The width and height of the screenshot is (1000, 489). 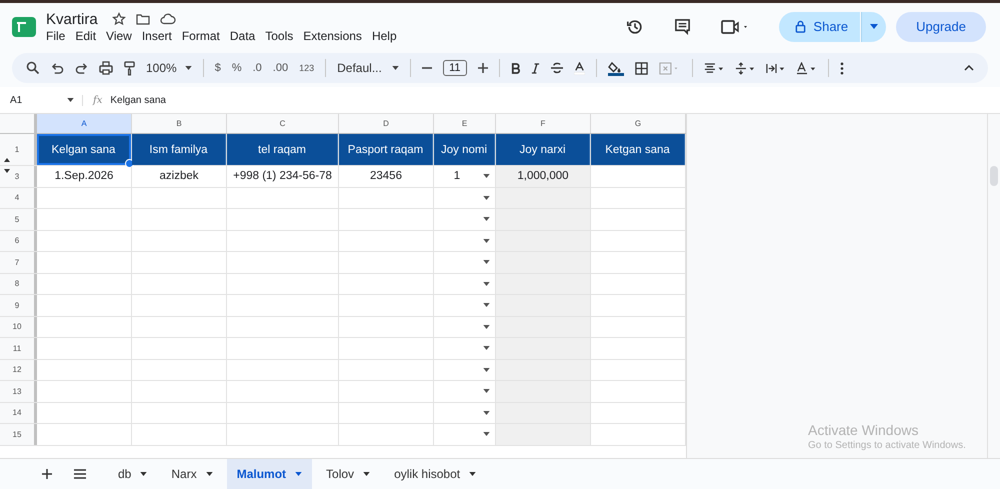 I want to click on menu-item: Help, so click(x=384, y=35).